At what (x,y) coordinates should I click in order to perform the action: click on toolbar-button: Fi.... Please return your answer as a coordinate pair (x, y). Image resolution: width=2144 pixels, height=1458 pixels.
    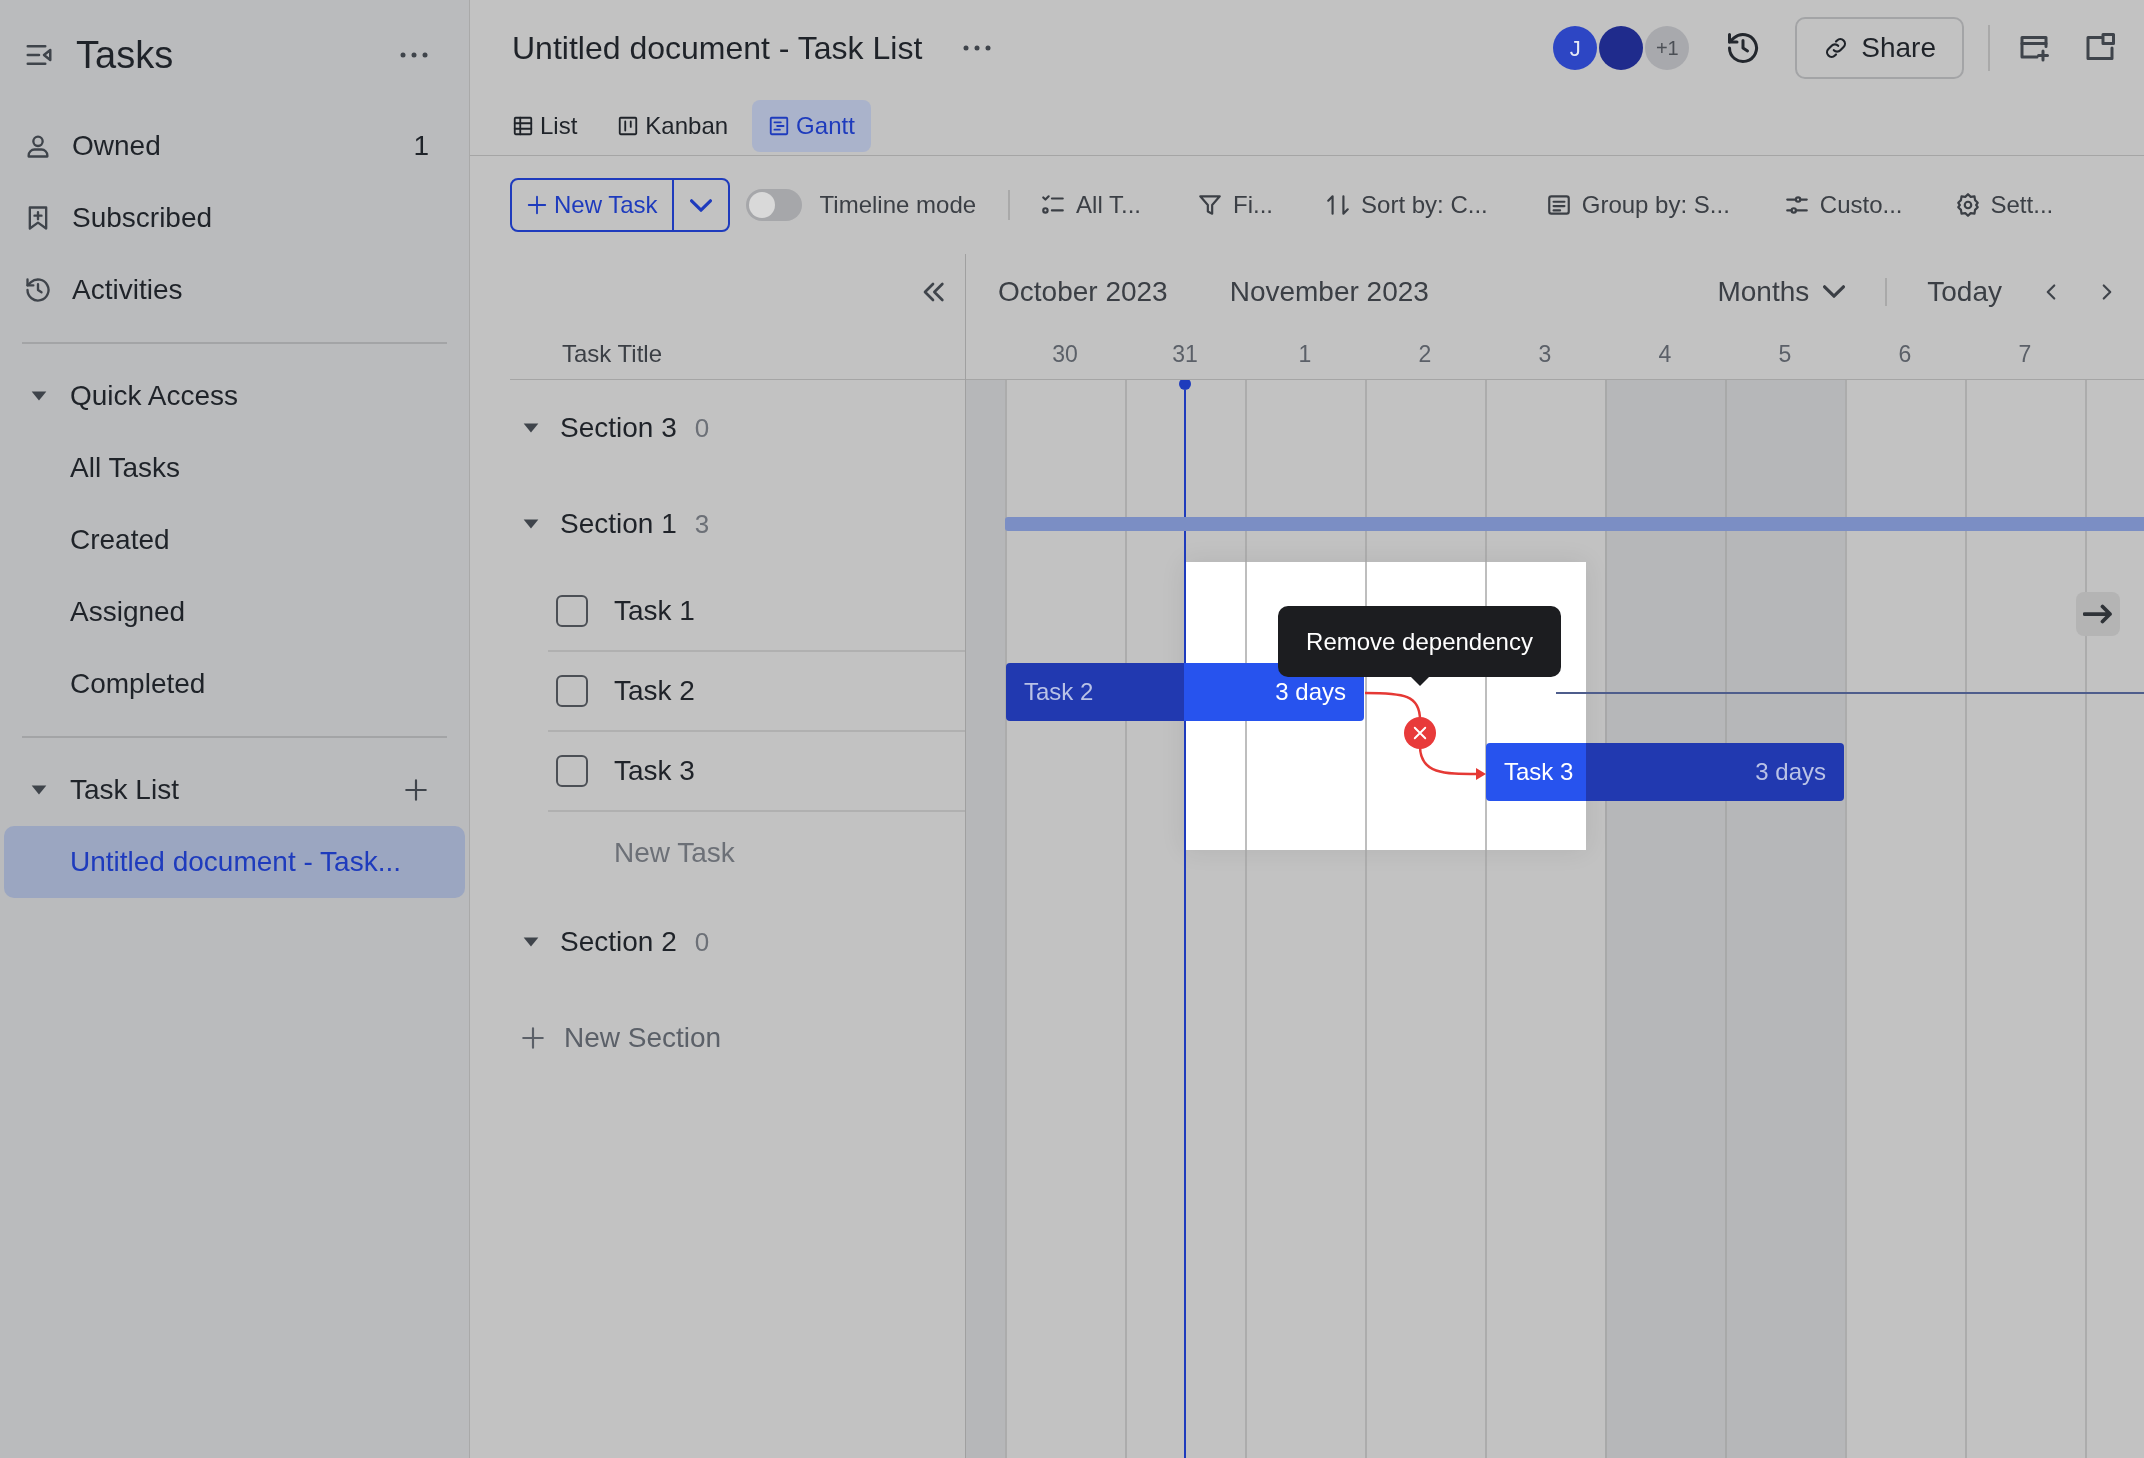
    Looking at the image, I should click on (1235, 205).